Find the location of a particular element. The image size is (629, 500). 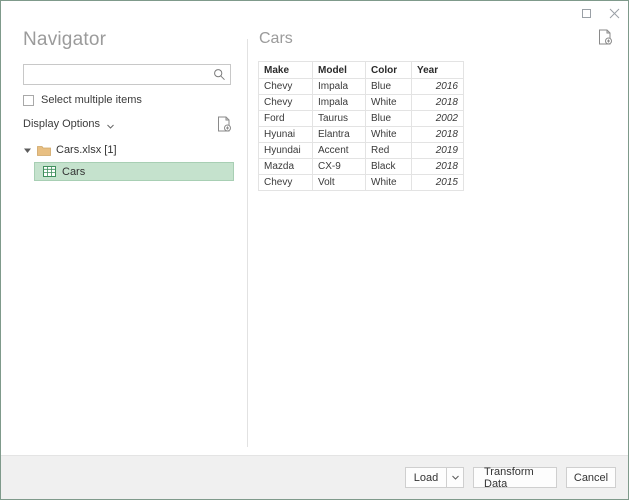

close-button is located at coordinates (614, 13).